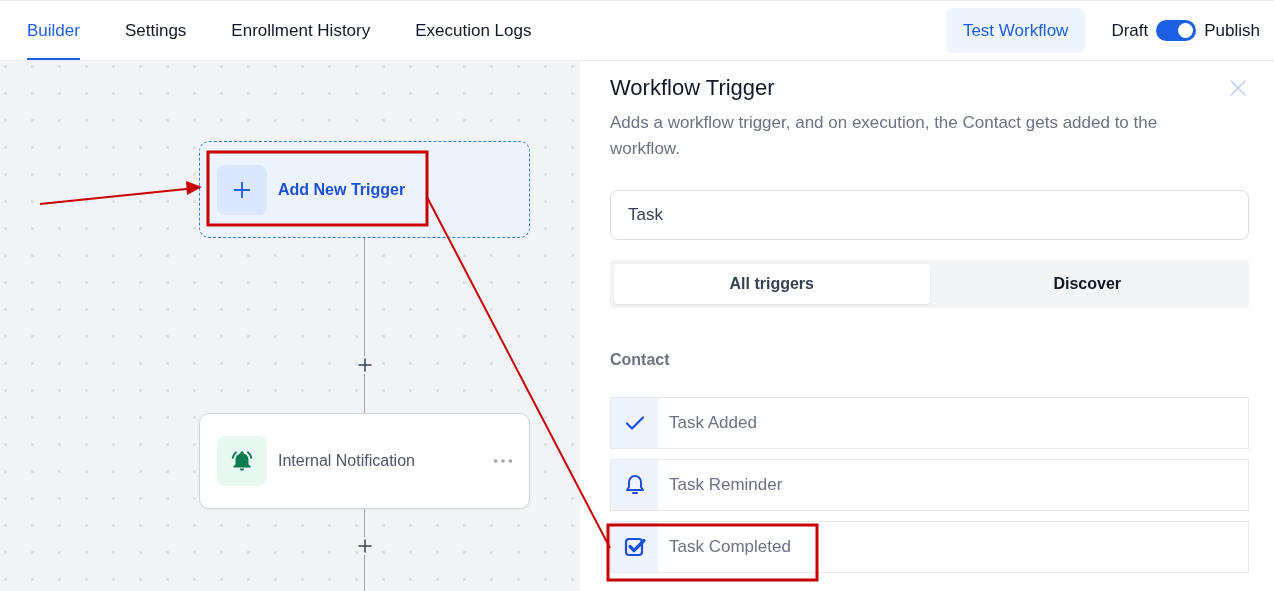 The height and width of the screenshot is (591, 1274). Describe the element at coordinates (772, 284) in the screenshot. I see `segment-tab: All triggers` at that location.